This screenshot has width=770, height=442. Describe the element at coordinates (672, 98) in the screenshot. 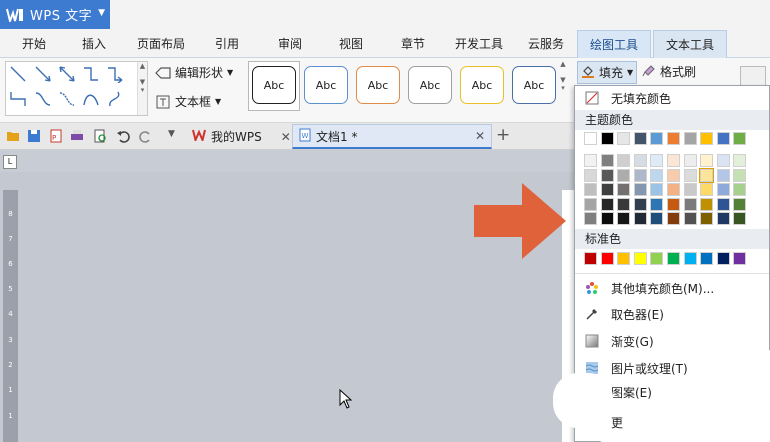

I see `no-fill-option: 无填充颜色` at that location.